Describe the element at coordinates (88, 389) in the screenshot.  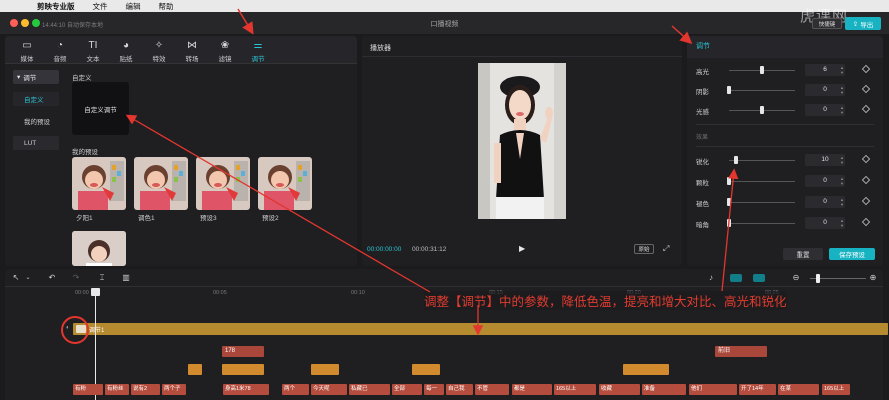
I see `subtitle-clip: 有粉` at that location.